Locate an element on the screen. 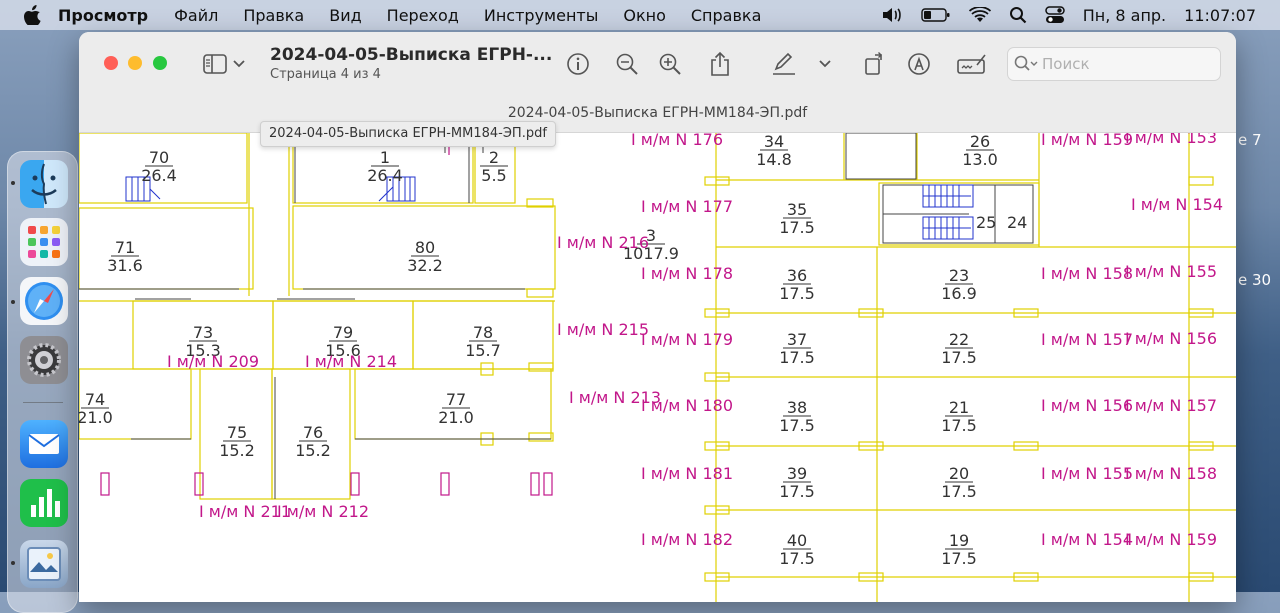 This screenshot has height=613, width=1280. room-label: 3517.5 is located at coordinates (797, 218).